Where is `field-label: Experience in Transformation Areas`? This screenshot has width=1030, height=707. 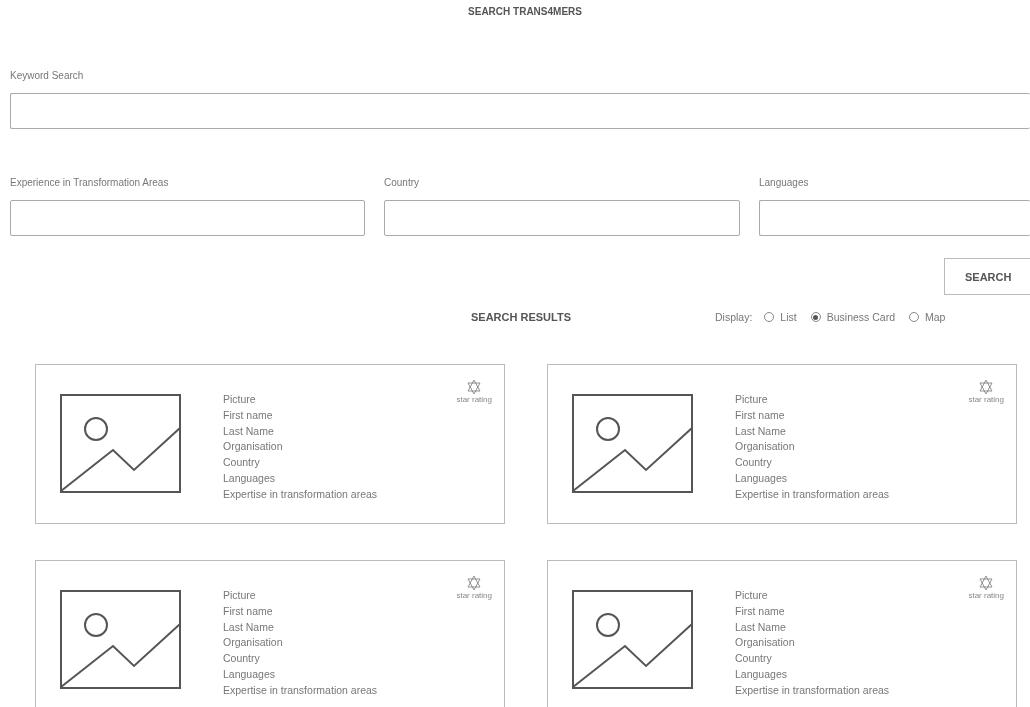
field-label: Experience in Transformation Areas is located at coordinates (90, 182).